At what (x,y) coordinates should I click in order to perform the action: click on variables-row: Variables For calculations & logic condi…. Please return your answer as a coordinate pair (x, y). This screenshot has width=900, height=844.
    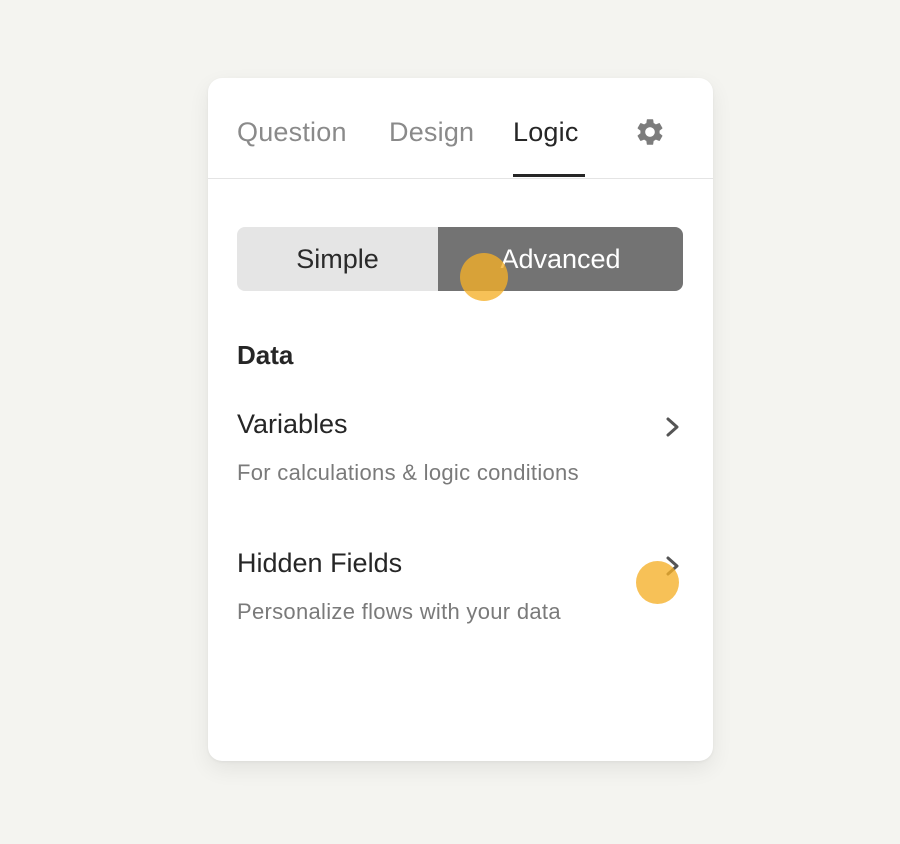
    Looking at the image, I should click on (460, 453).